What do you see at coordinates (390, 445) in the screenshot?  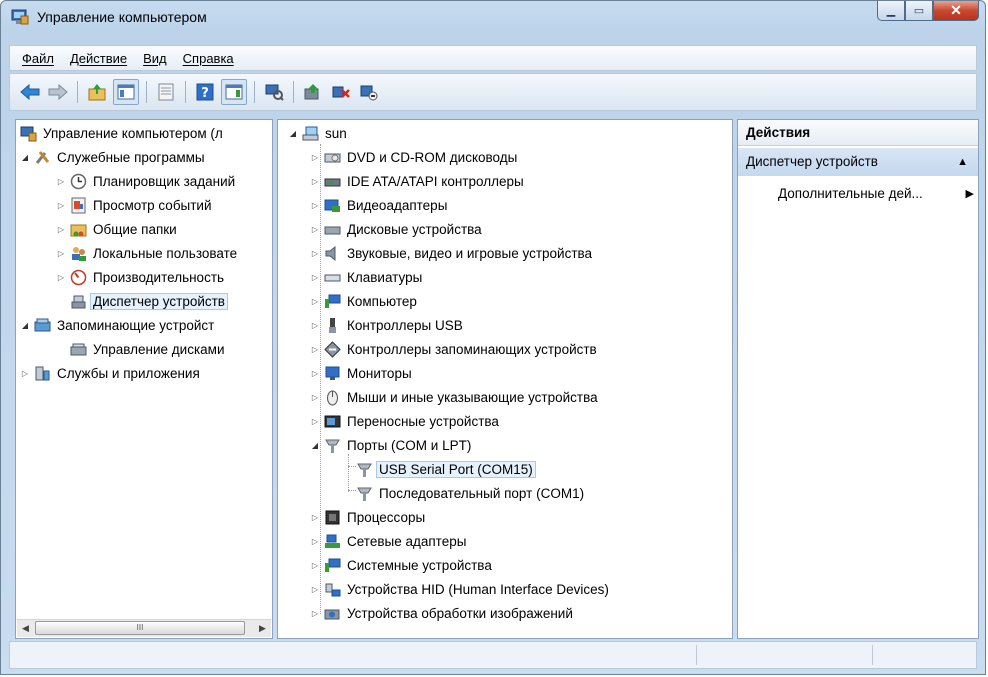 I see `device-category-ports: ◢ Порты (COM и LPT)` at bounding box center [390, 445].